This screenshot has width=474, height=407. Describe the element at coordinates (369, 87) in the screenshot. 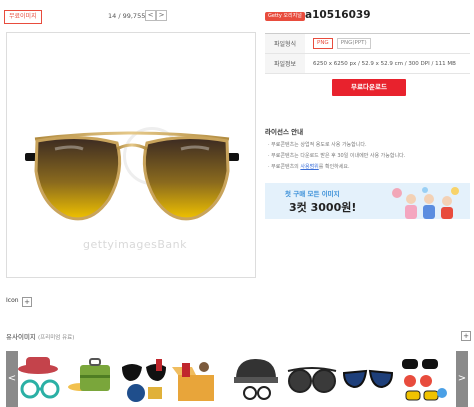

I see `free-download-button: 무료다운로드` at that location.